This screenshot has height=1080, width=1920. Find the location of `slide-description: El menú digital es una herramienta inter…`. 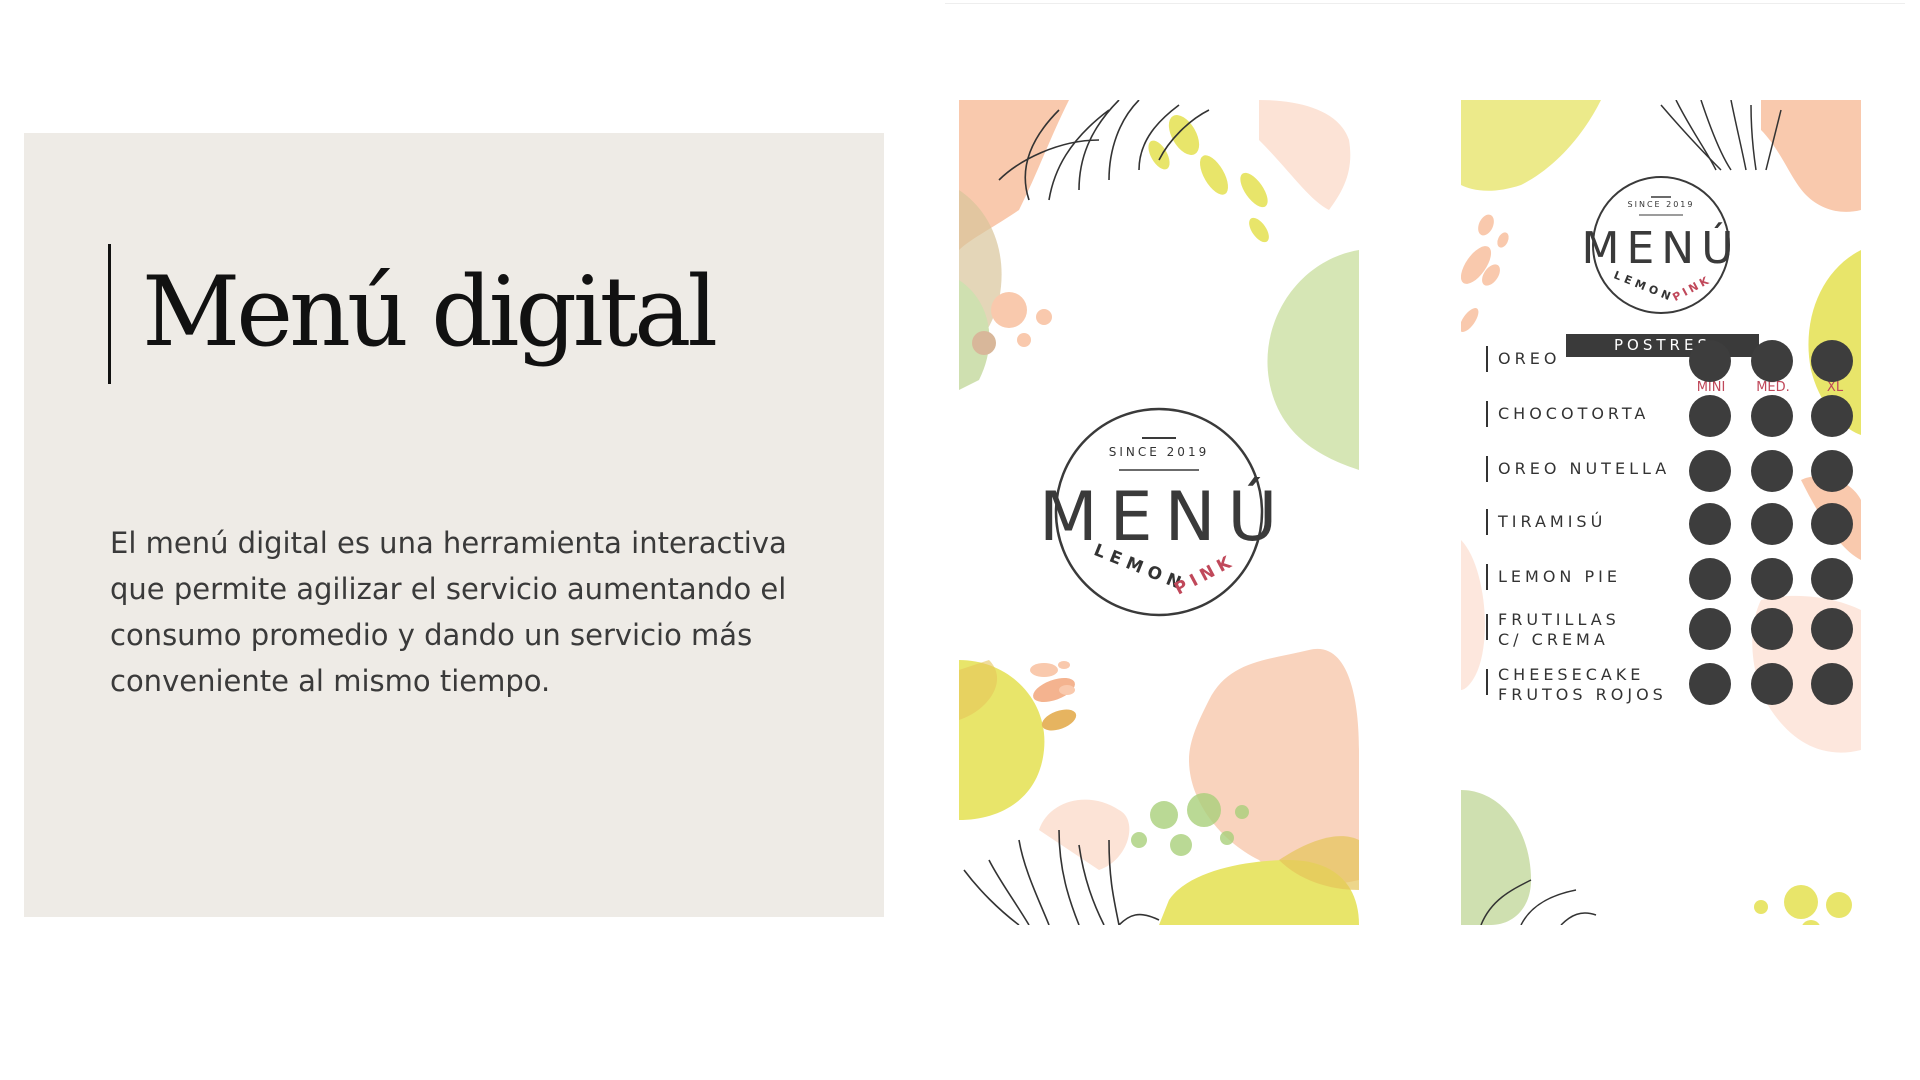

slide-description: El menú digital es una herramienta inter… is located at coordinates (448, 612).